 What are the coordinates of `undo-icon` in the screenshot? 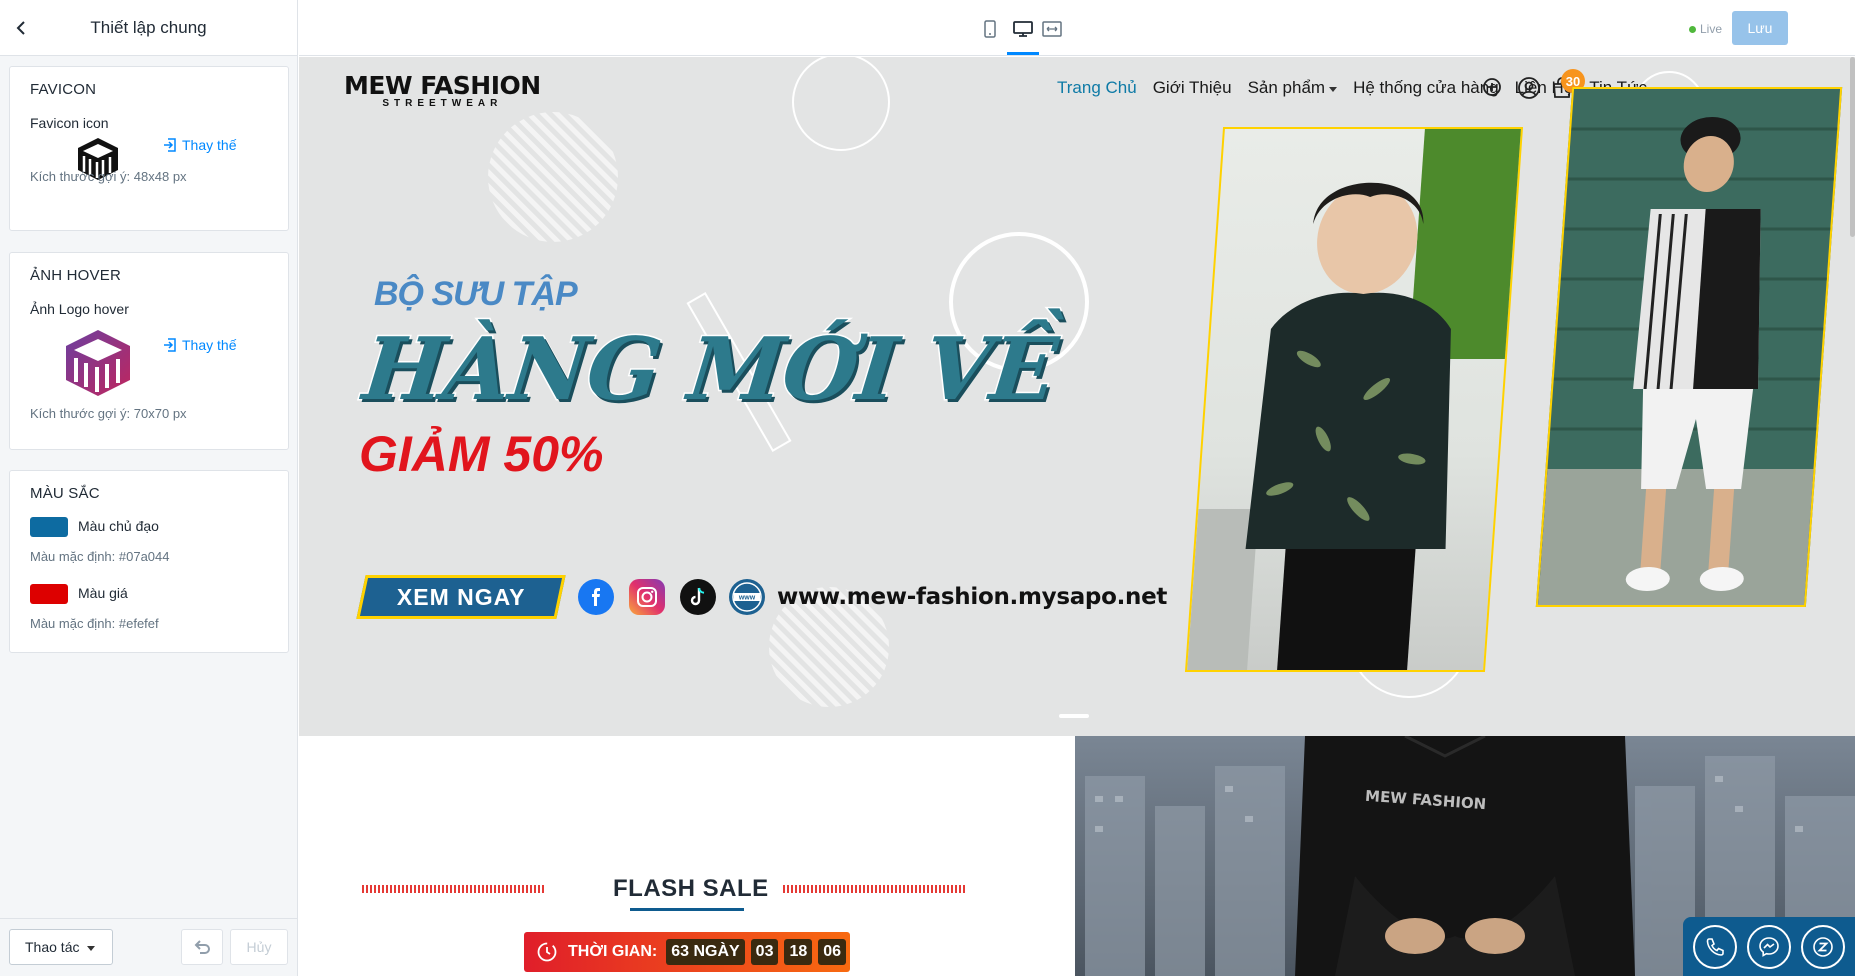 It's located at (202, 947).